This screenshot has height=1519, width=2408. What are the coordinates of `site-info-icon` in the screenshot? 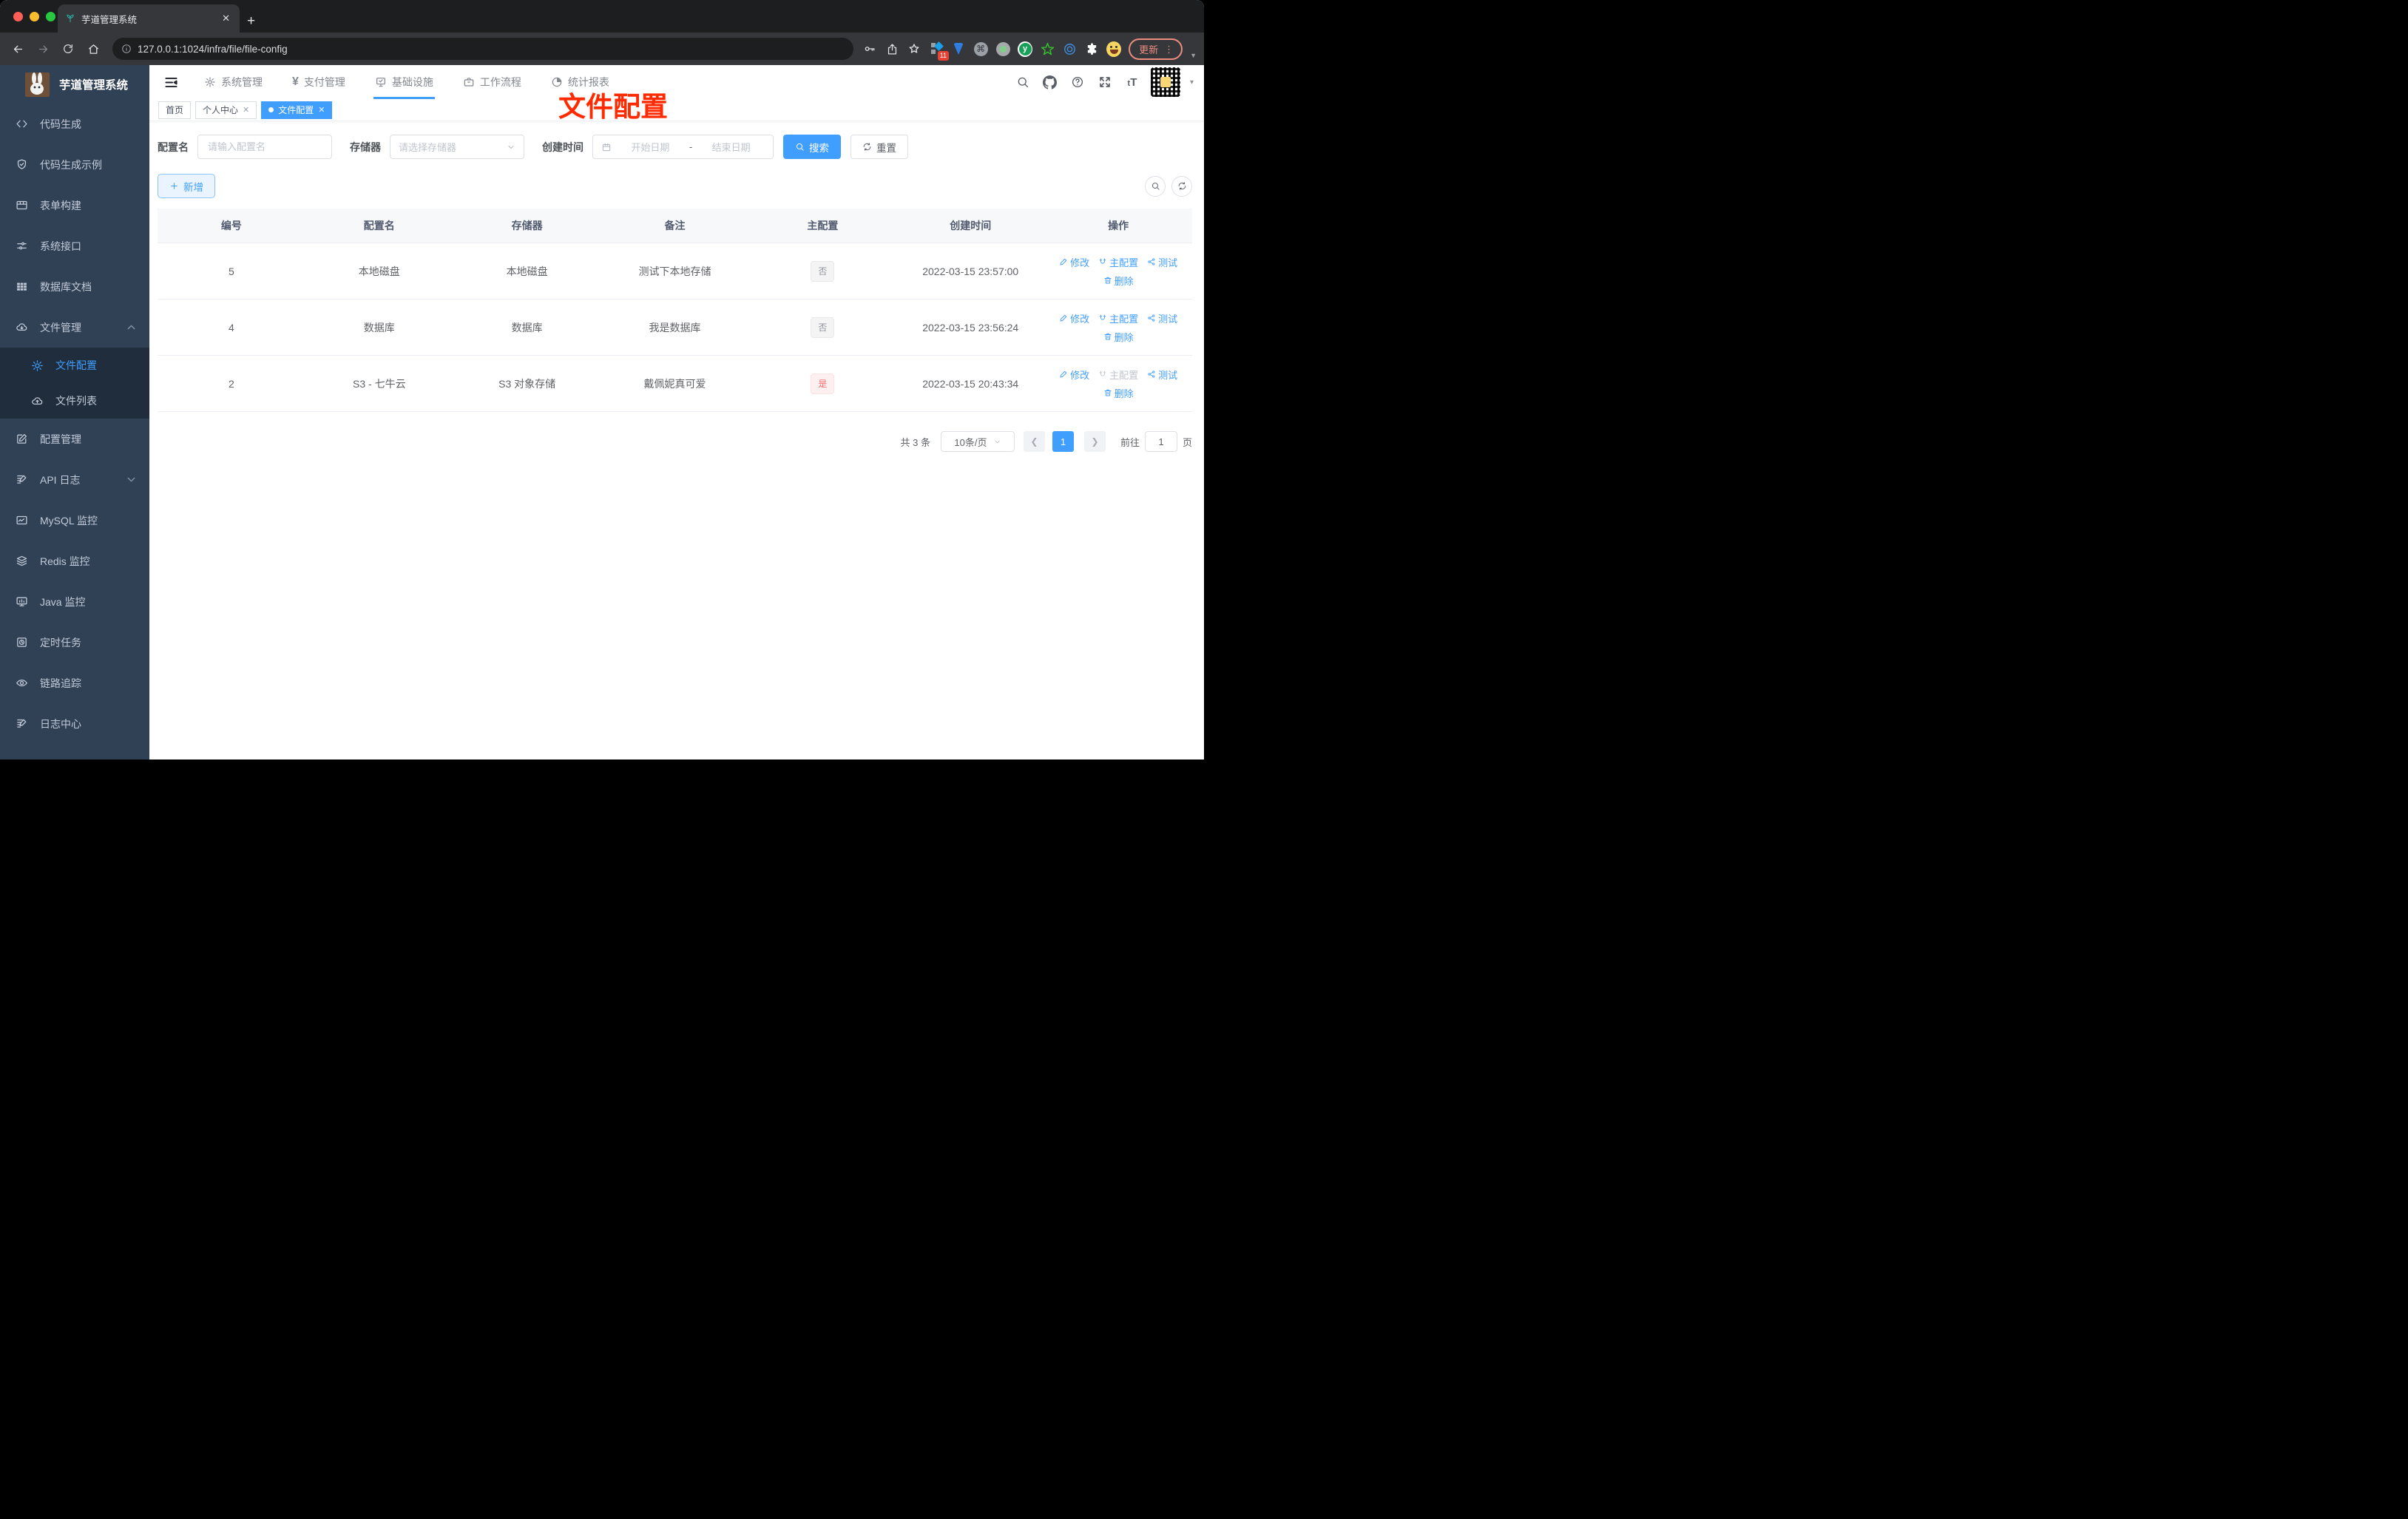 It's located at (126, 49).